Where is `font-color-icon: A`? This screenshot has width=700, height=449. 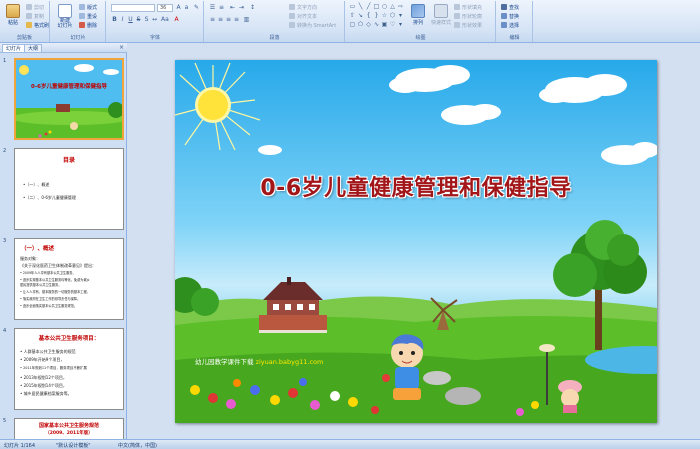
font-color-icon: A is located at coordinates (176, 19).